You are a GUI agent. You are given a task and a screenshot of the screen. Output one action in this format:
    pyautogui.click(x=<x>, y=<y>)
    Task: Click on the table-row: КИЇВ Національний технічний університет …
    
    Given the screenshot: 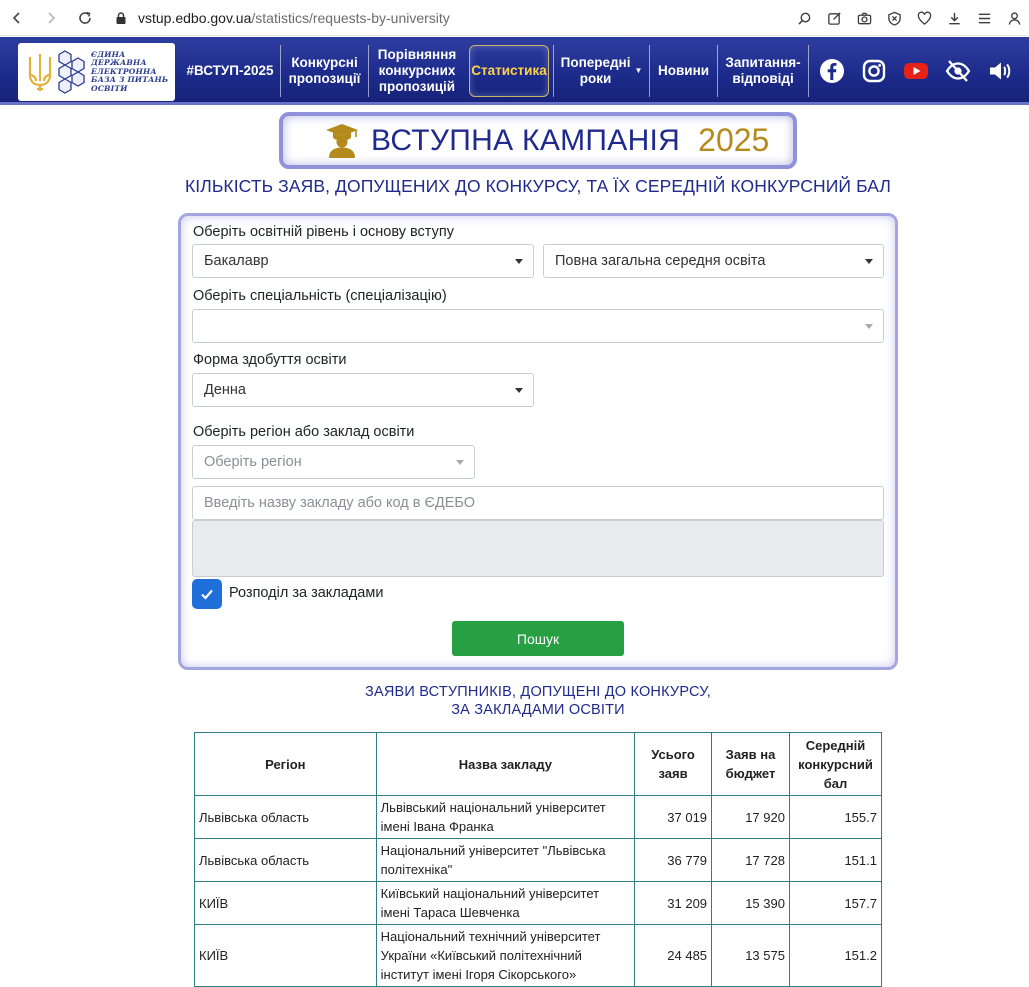 What is the action you would take?
    pyautogui.click(x=538, y=955)
    